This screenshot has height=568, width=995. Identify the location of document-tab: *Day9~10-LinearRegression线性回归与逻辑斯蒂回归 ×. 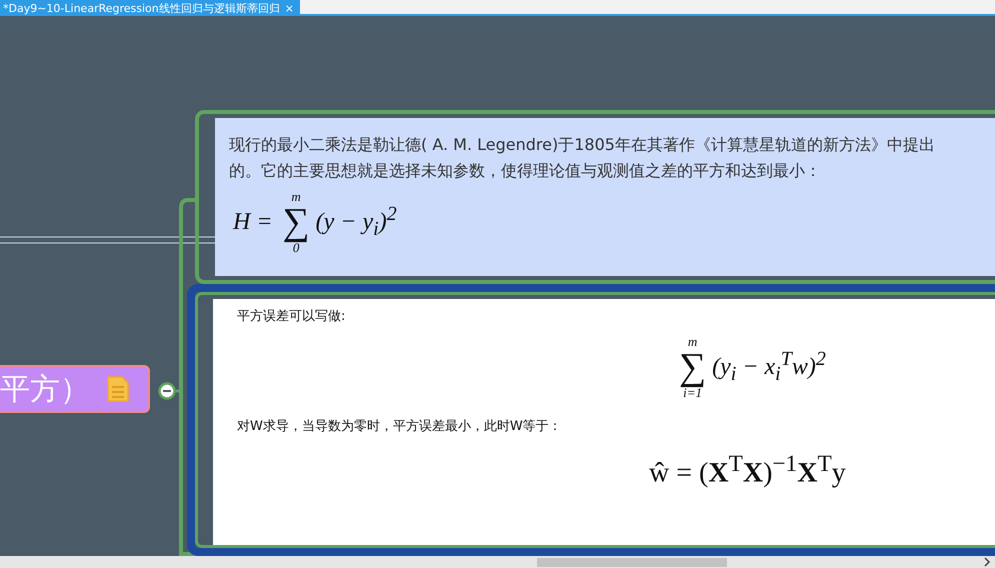
(150, 8).